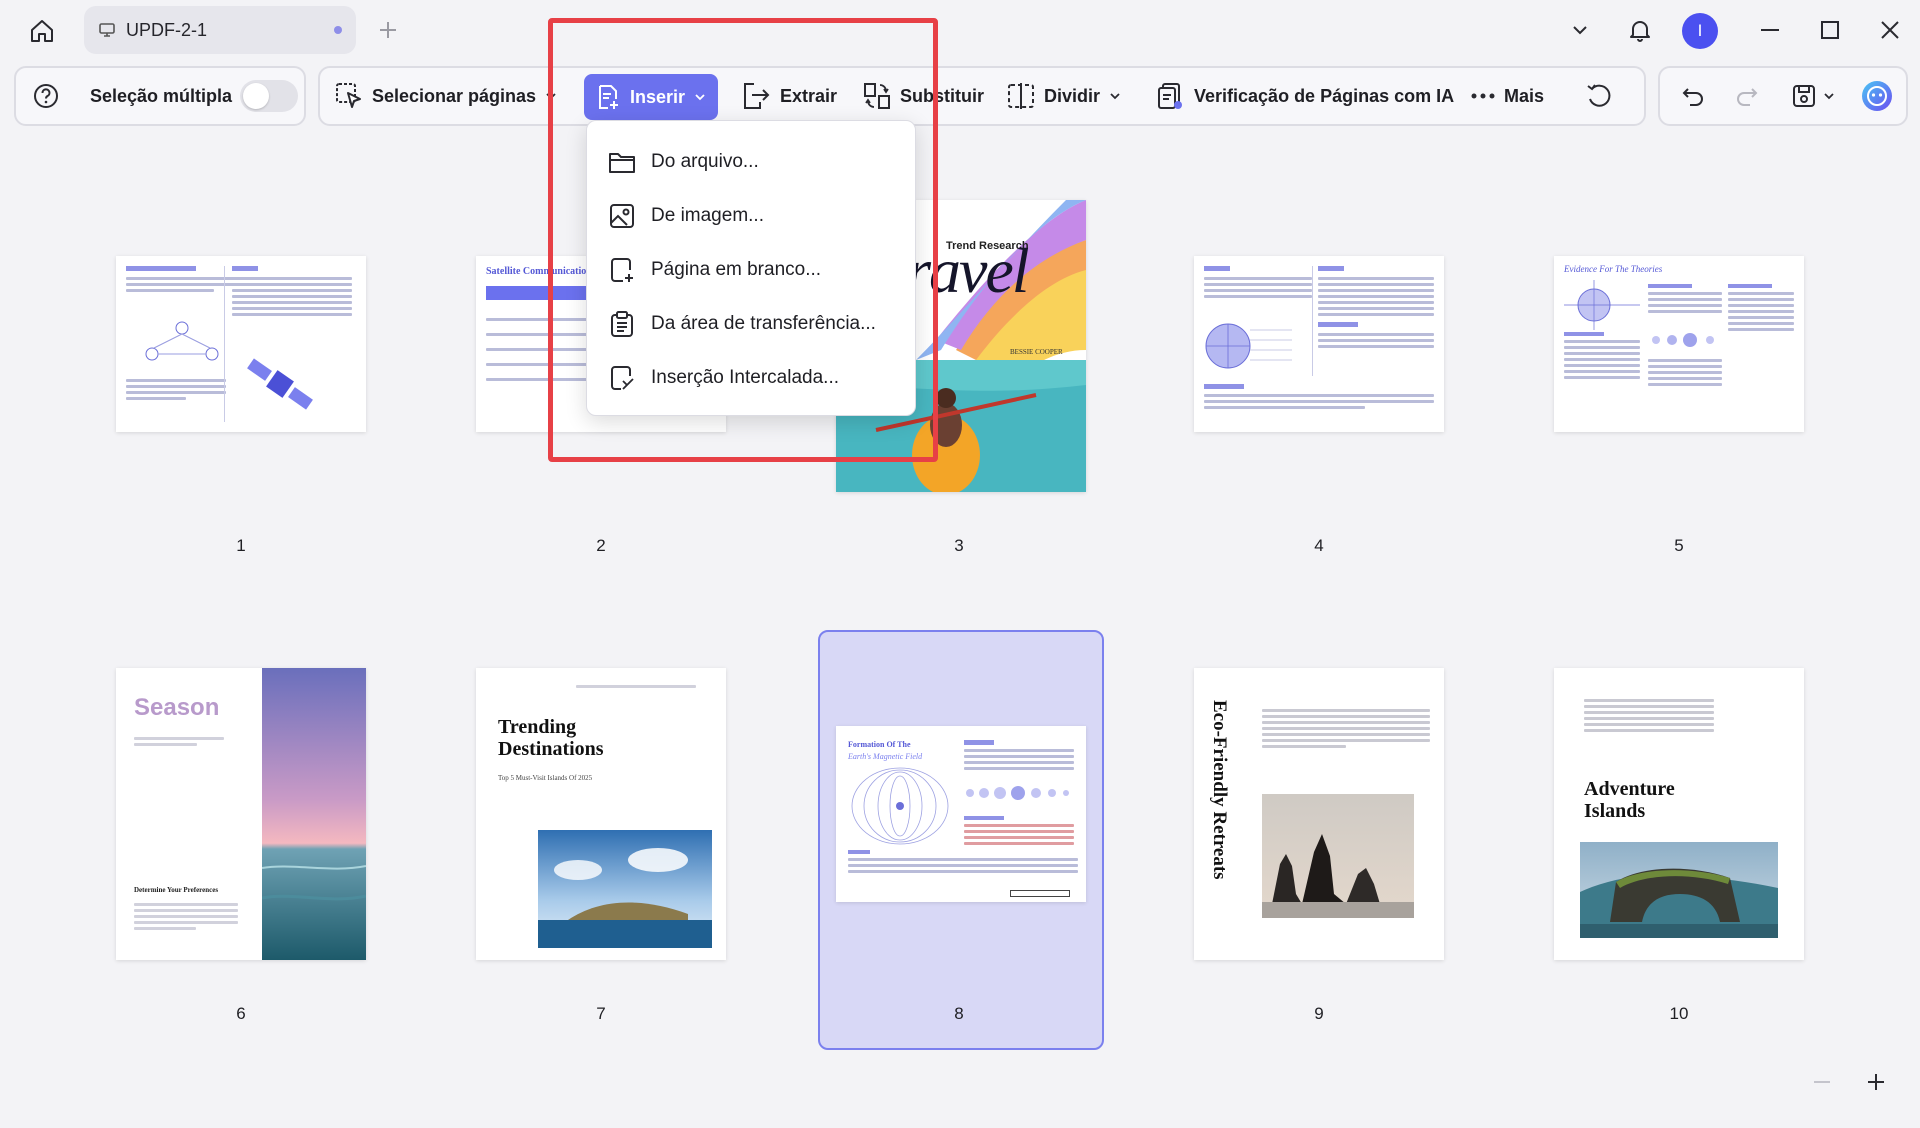 The width and height of the screenshot is (1920, 1128). Describe the element at coordinates (42, 31) in the screenshot. I see `home-button` at that location.